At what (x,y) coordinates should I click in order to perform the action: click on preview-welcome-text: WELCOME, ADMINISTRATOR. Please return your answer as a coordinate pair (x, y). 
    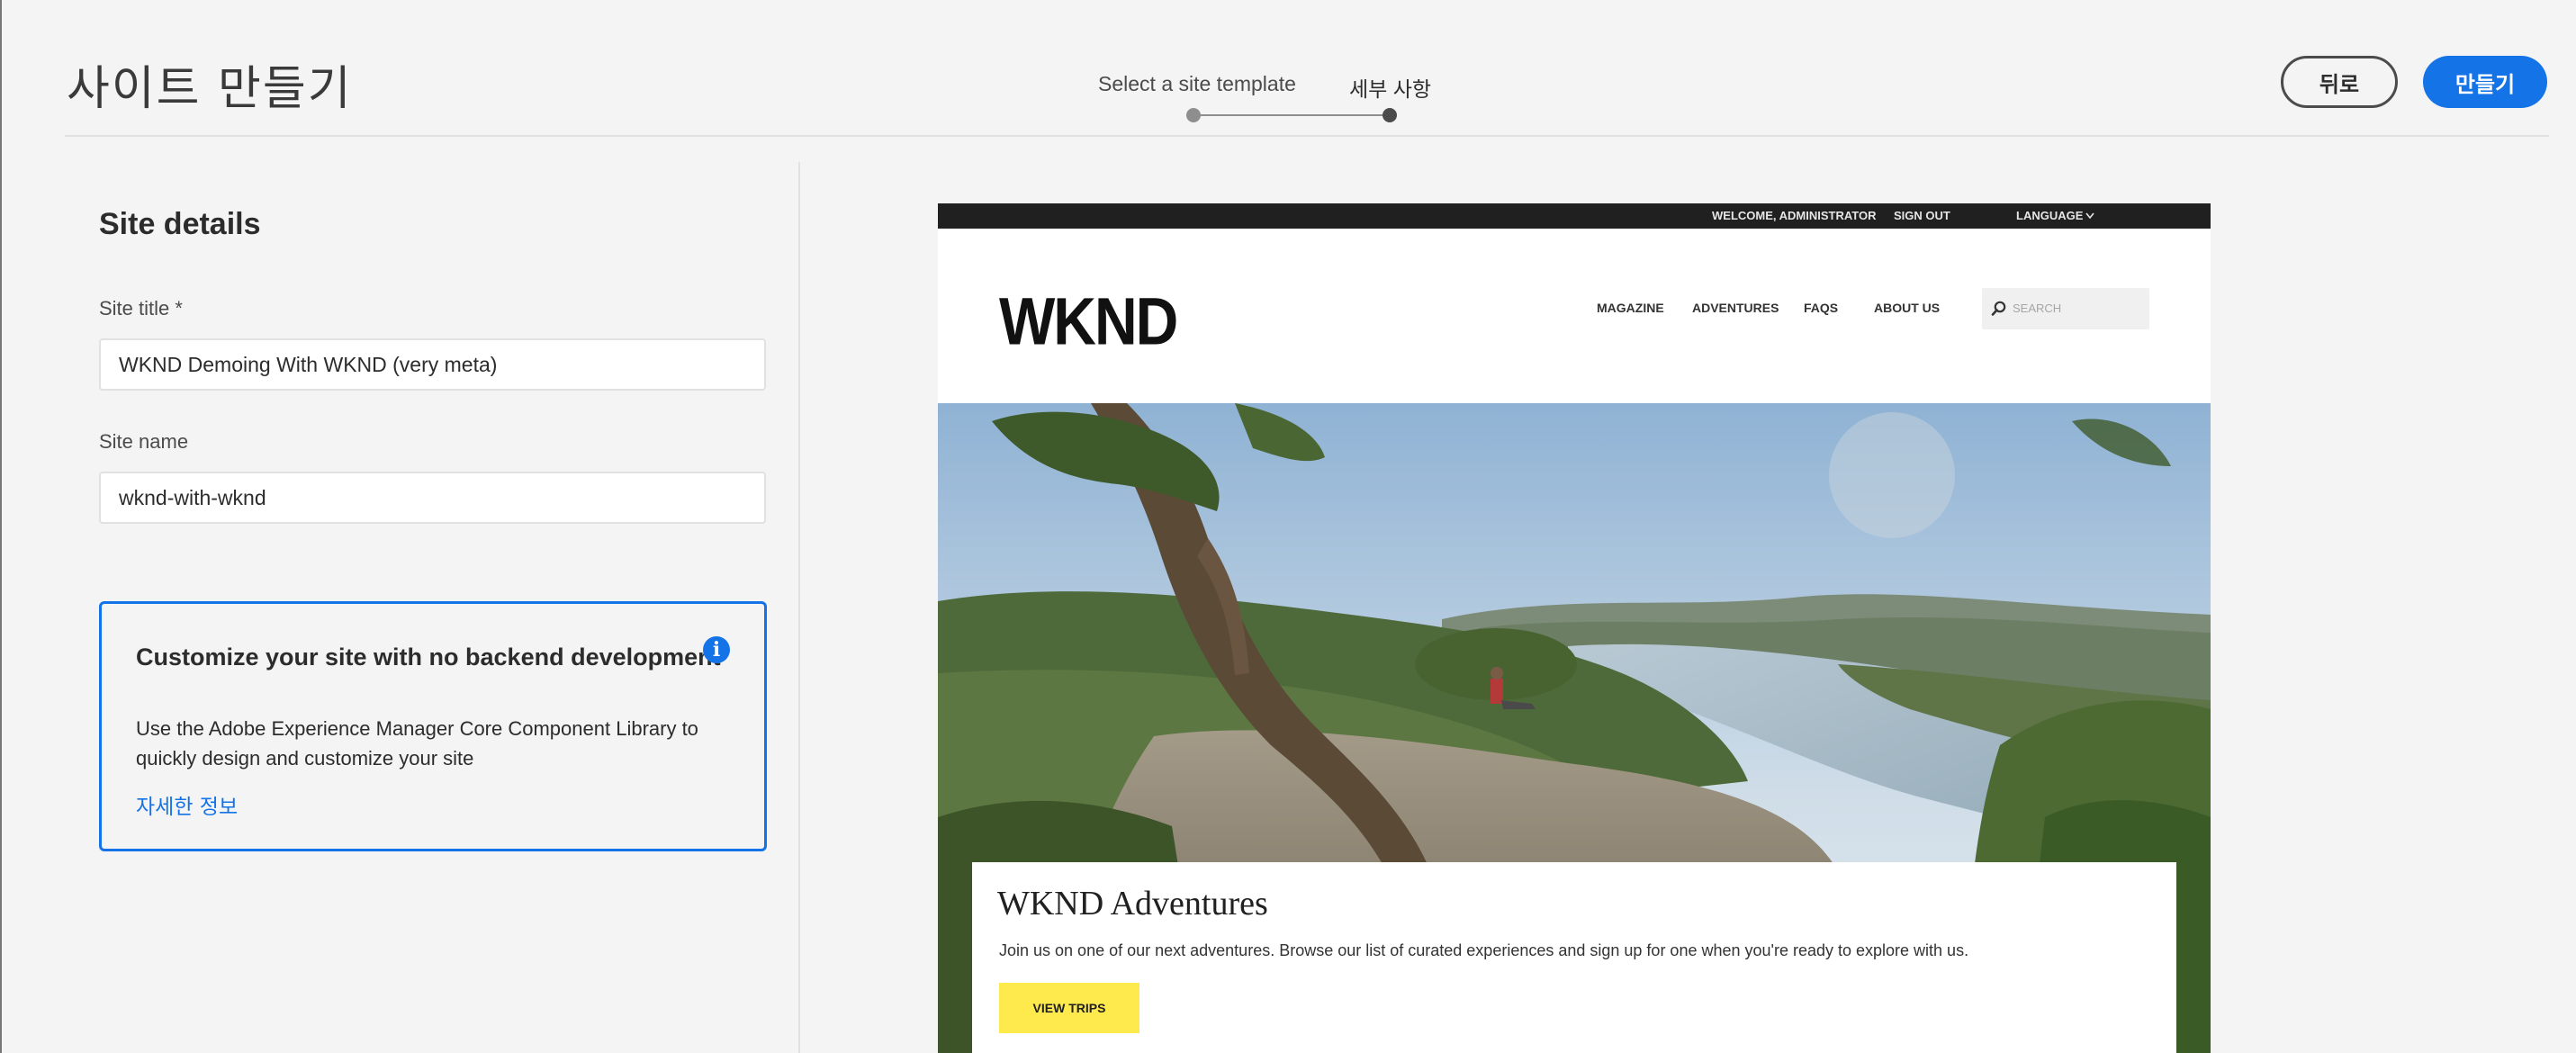
    Looking at the image, I should click on (1794, 216).